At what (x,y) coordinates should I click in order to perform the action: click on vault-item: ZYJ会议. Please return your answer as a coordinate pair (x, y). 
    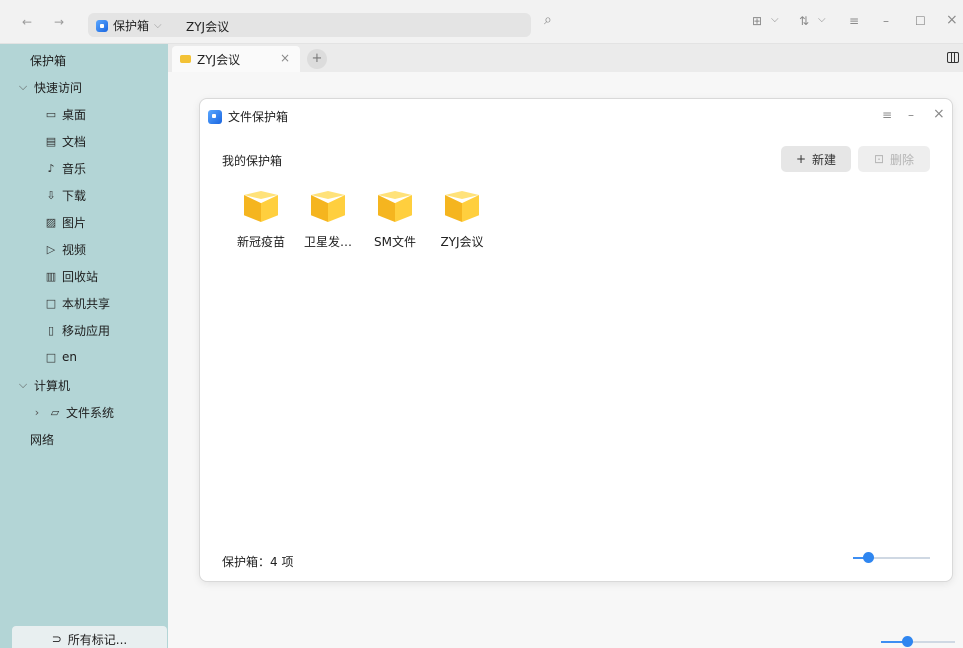
    Looking at the image, I should click on (462, 220).